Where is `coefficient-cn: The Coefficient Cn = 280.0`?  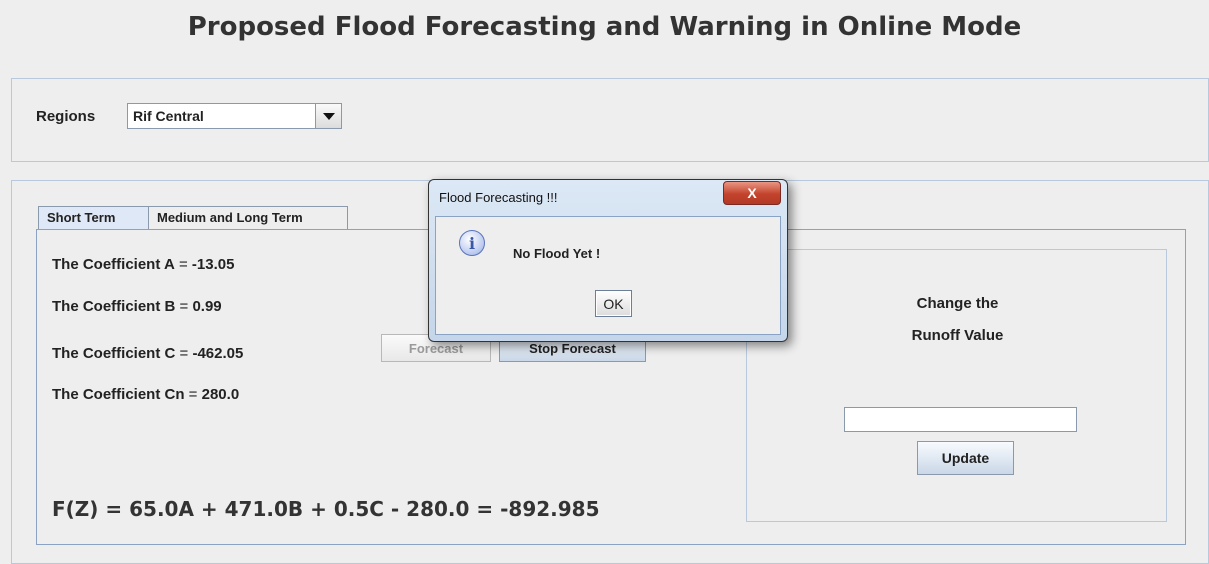
coefficient-cn: The Coefficient Cn = 280.0 is located at coordinates (145, 394).